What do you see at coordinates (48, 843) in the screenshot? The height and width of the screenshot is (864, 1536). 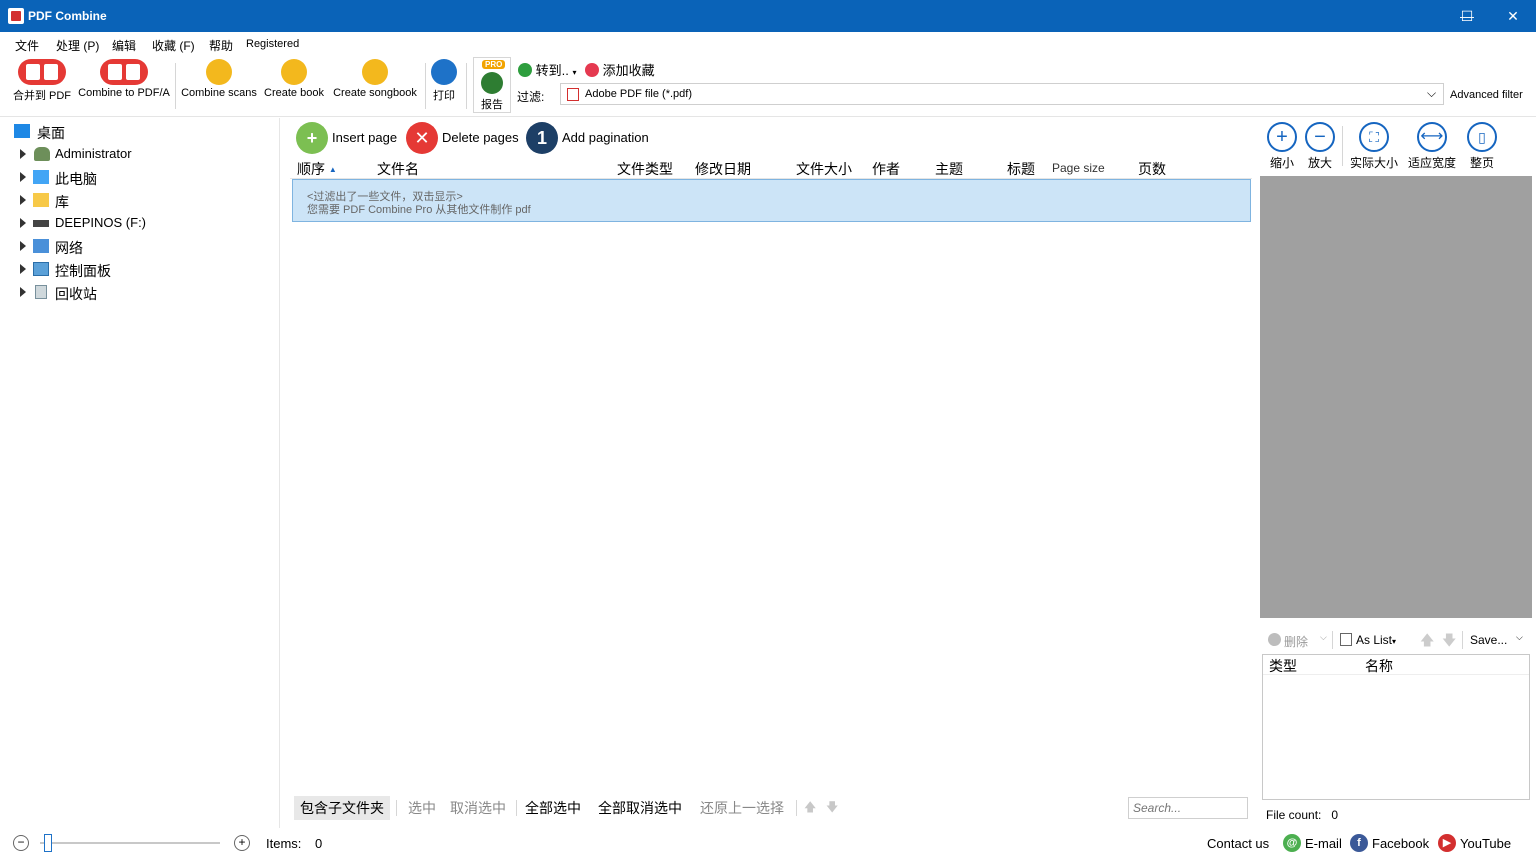 I see `slider-handle` at bounding box center [48, 843].